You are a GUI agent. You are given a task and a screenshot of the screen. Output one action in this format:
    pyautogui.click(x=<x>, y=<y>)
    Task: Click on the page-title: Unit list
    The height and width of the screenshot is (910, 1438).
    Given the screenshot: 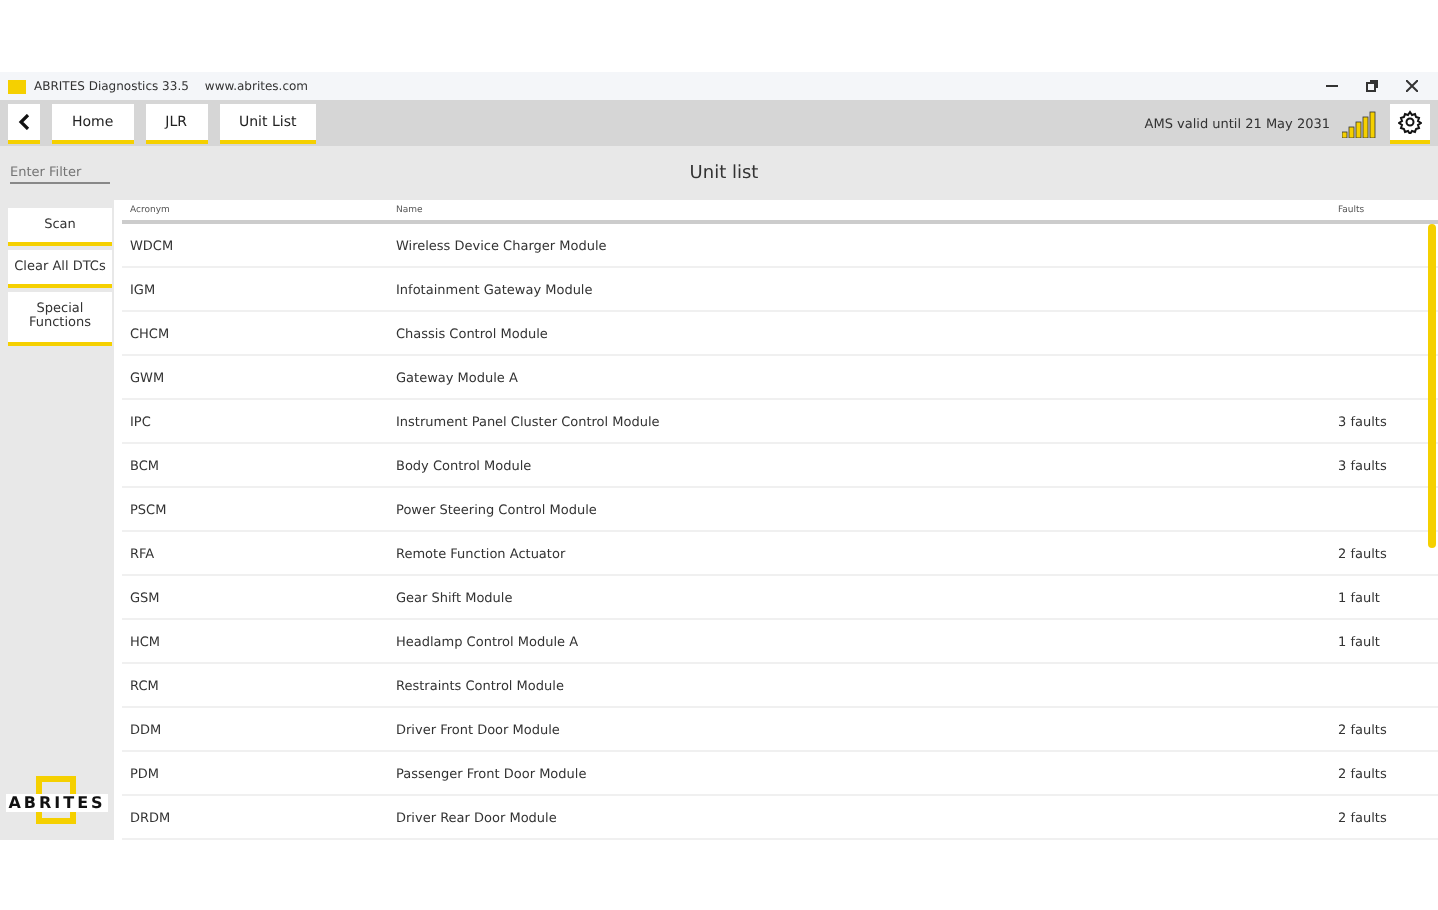 What is the action you would take?
    pyautogui.click(x=724, y=173)
    